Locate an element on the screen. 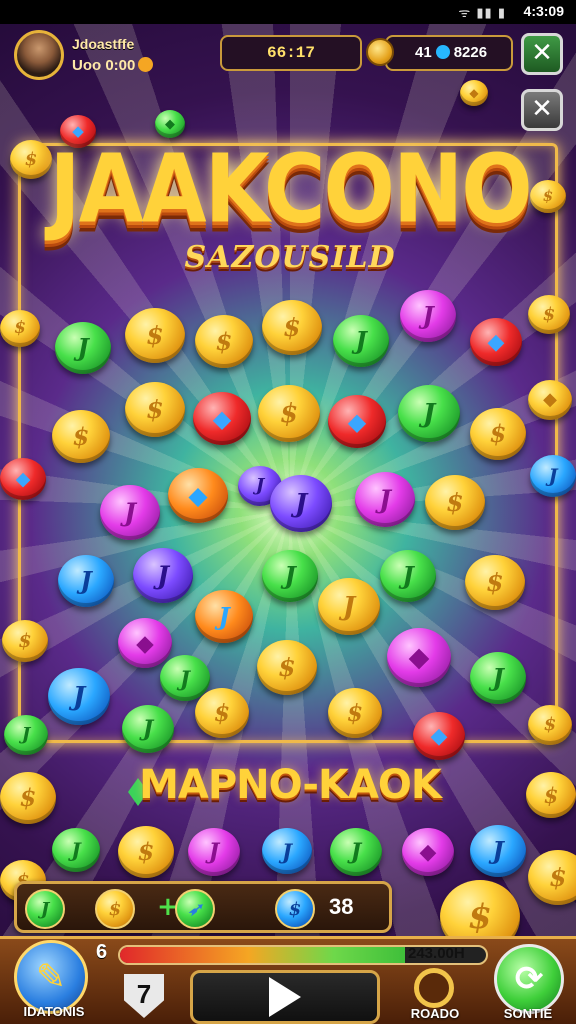 The height and width of the screenshot is (1024, 576). pencil-icon: ✎ is located at coordinates (51, 977).